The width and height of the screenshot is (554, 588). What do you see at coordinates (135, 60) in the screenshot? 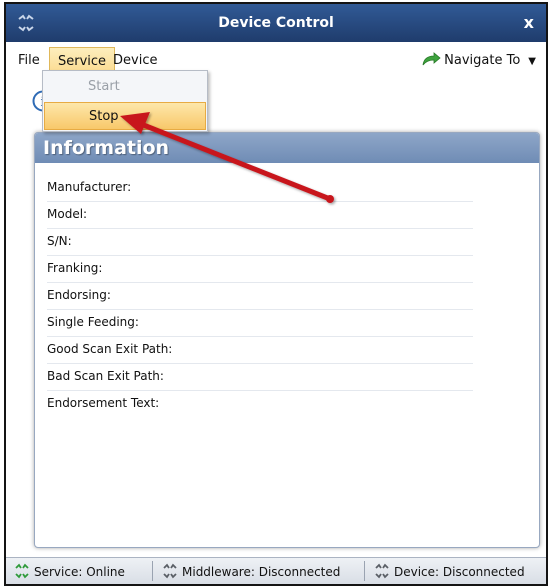
I see `menu-device: Device` at bounding box center [135, 60].